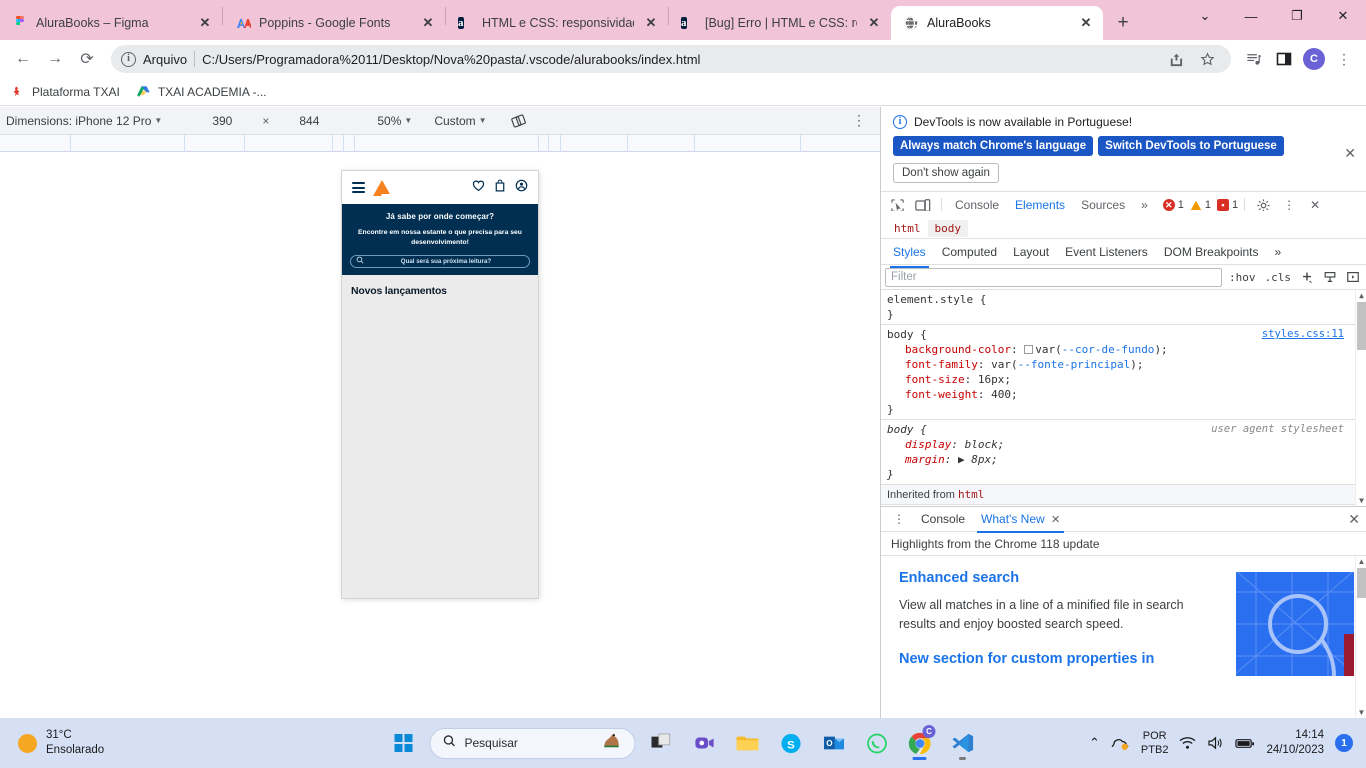  I want to click on weather-widget: 31°C Ensolarado, so click(52, 743).